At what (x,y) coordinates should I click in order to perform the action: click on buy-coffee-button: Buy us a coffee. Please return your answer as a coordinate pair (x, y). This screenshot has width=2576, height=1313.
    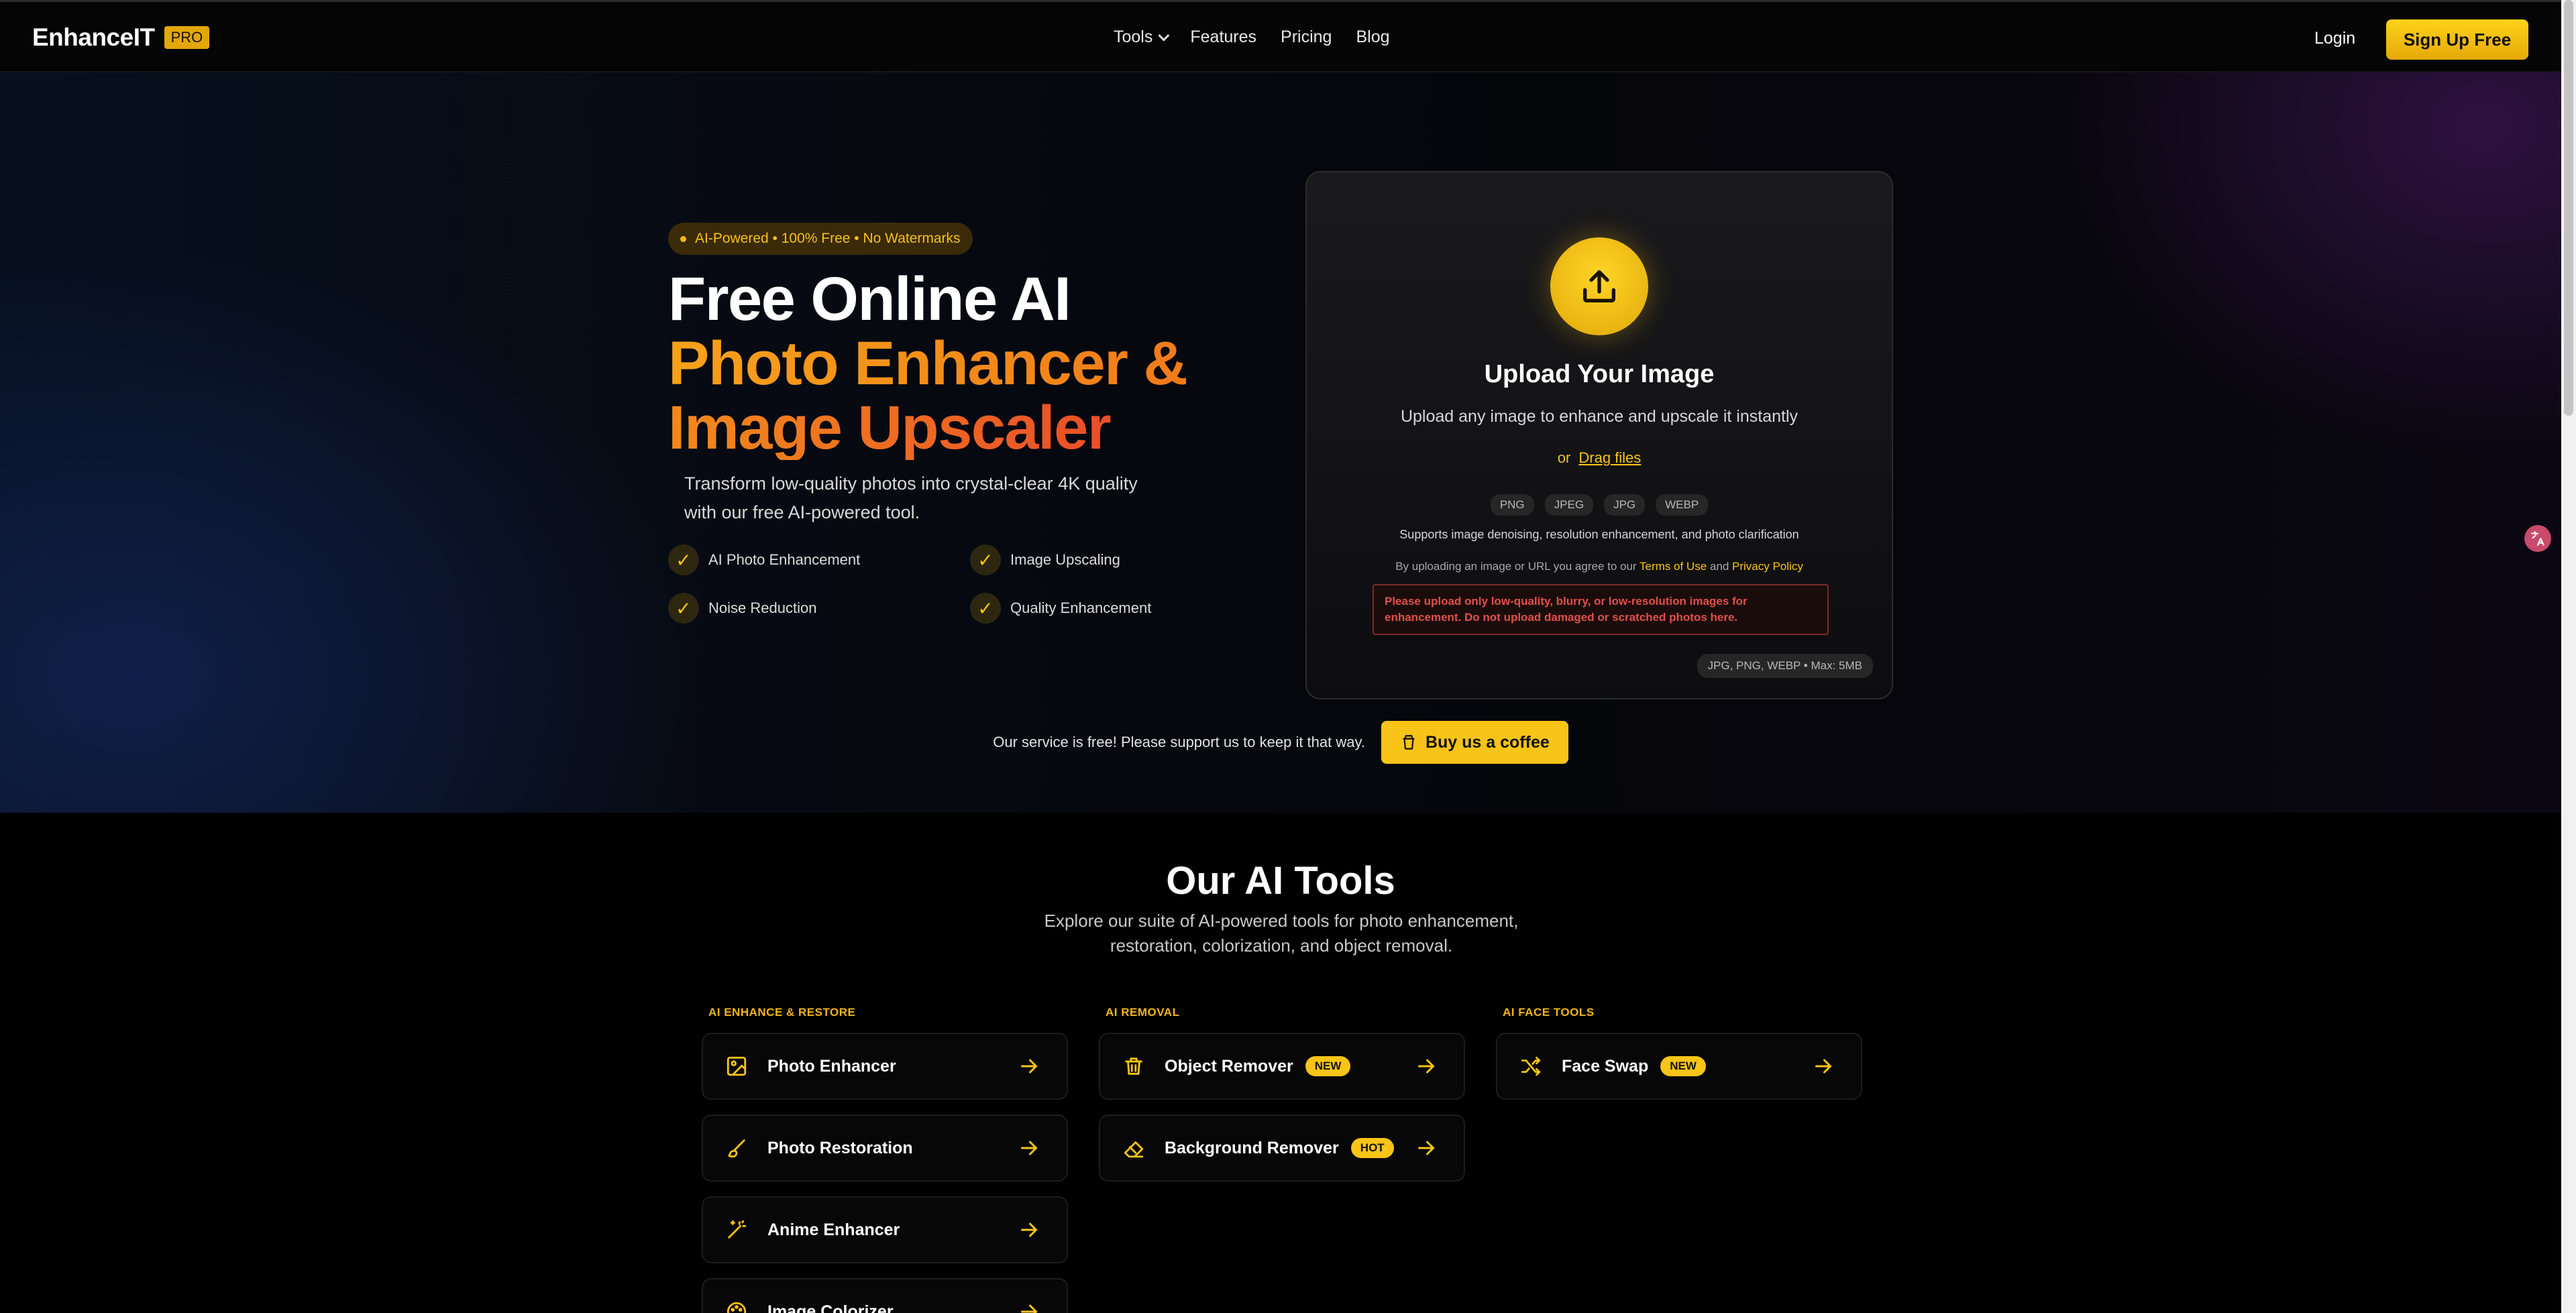
    Looking at the image, I should click on (1474, 742).